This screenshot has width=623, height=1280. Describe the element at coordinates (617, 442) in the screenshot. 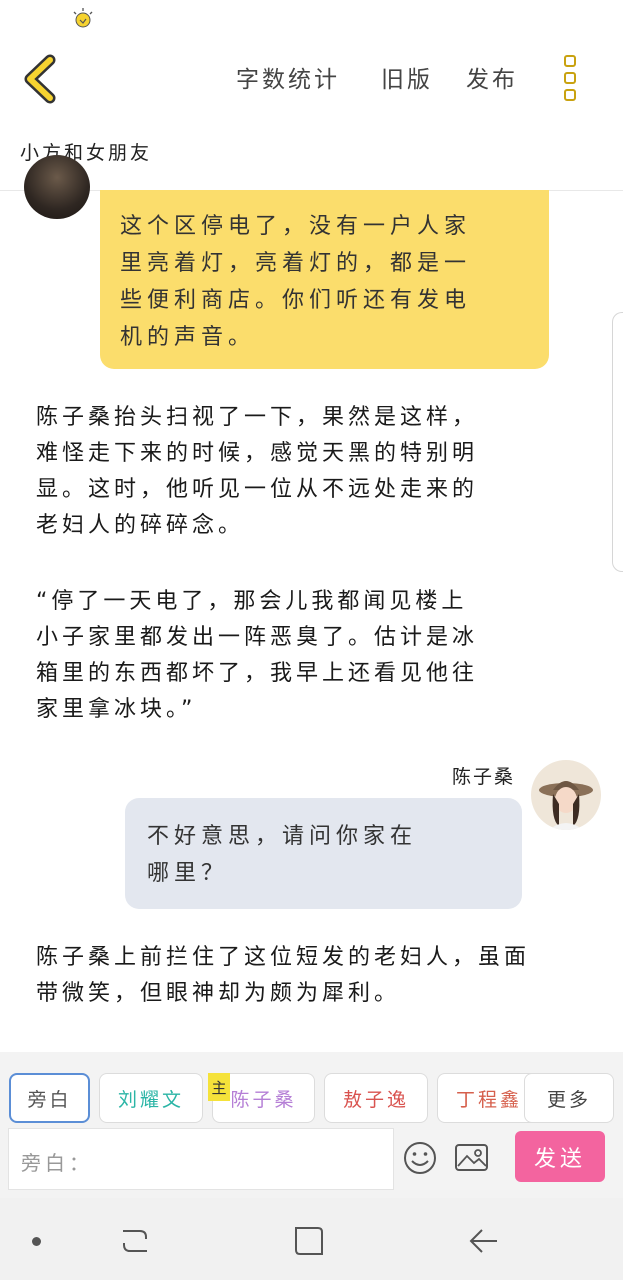

I see `scroll-handle` at that location.